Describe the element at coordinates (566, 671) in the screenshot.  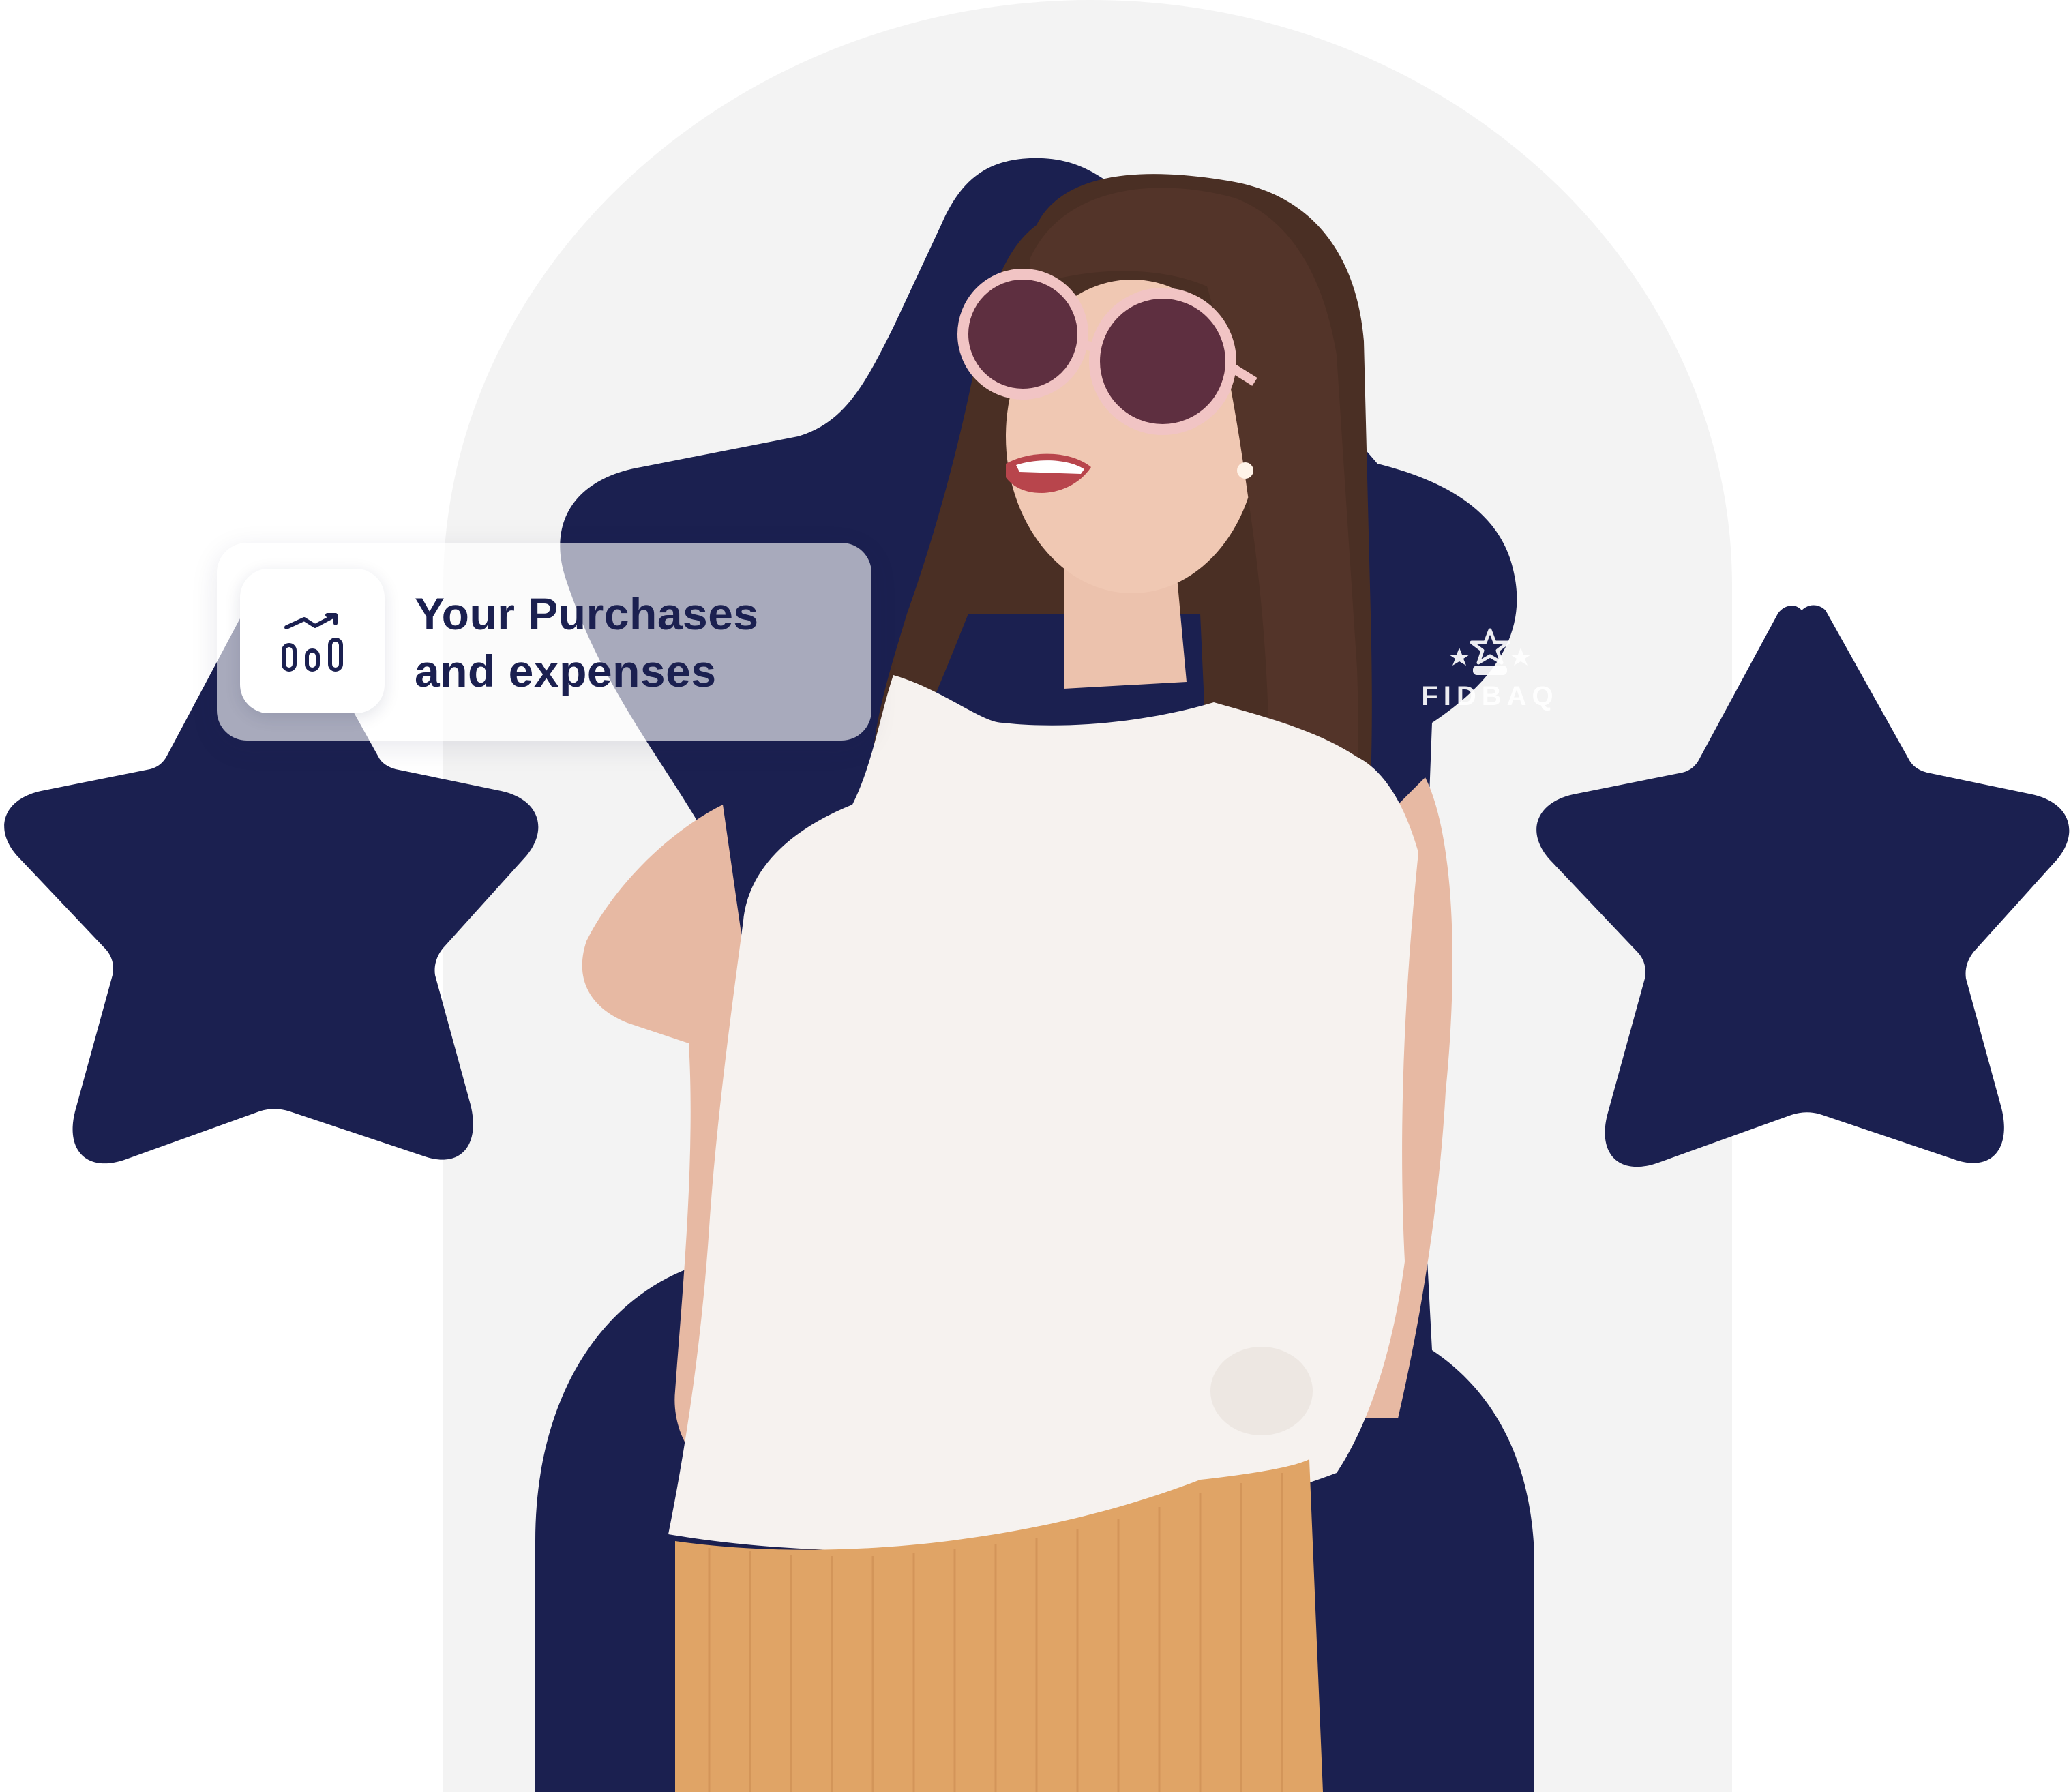
I see `card-title-line2: and expenses` at that location.